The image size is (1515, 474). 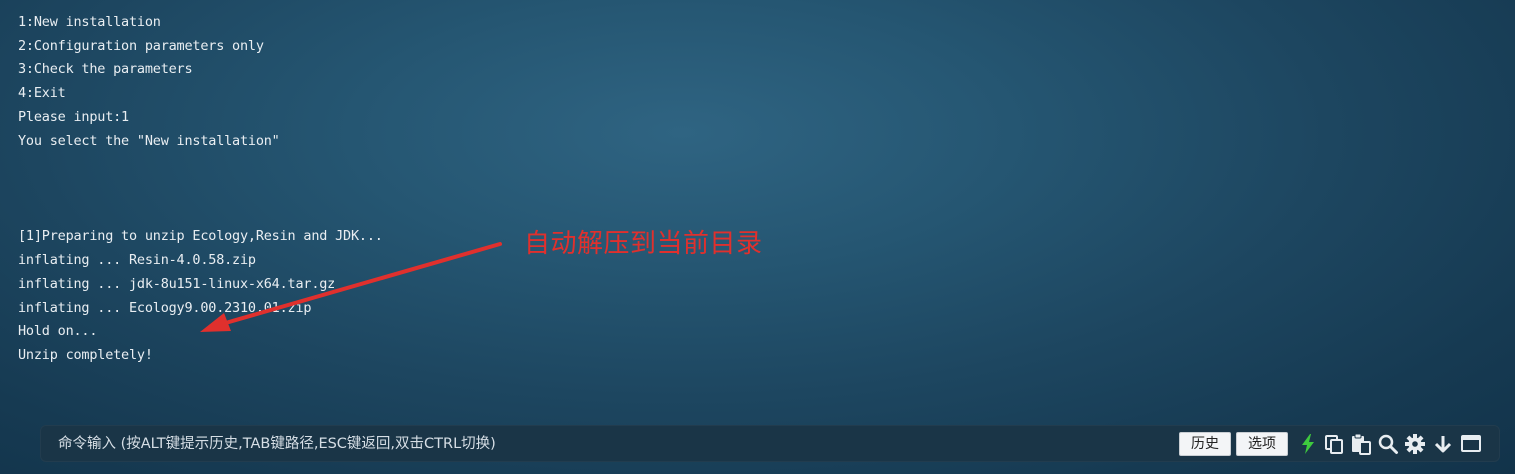 I want to click on terminal-line: 4:Exit, so click(x=42, y=93).